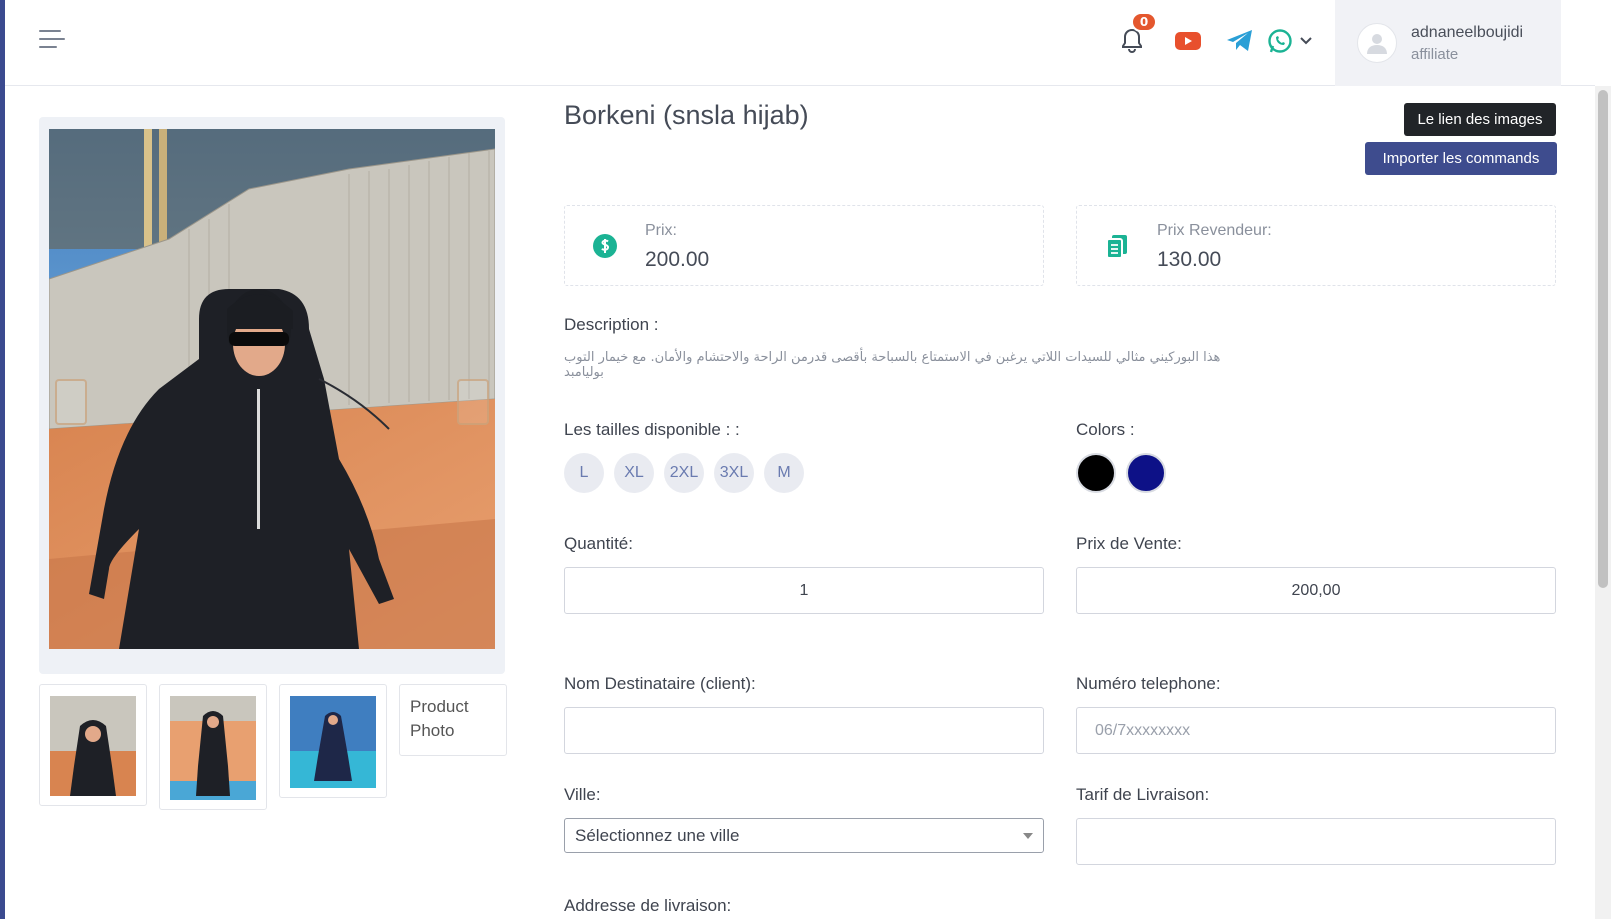 The height and width of the screenshot is (919, 1611). What do you see at coordinates (1148, 683) in the screenshot?
I see `phone-label: Numéro telephone:` at bounding box center [1148, 683].